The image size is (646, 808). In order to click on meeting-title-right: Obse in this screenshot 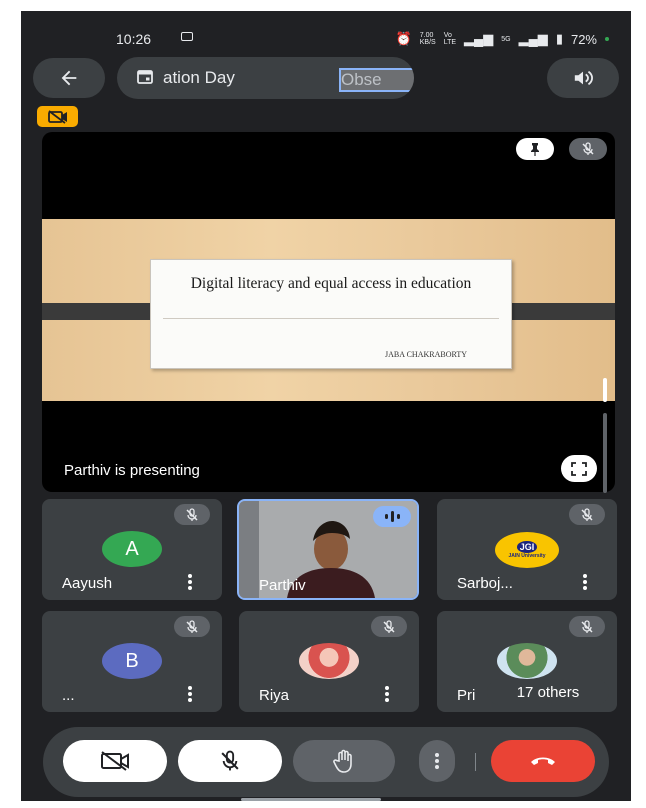, I will do `click(376, 80)`.